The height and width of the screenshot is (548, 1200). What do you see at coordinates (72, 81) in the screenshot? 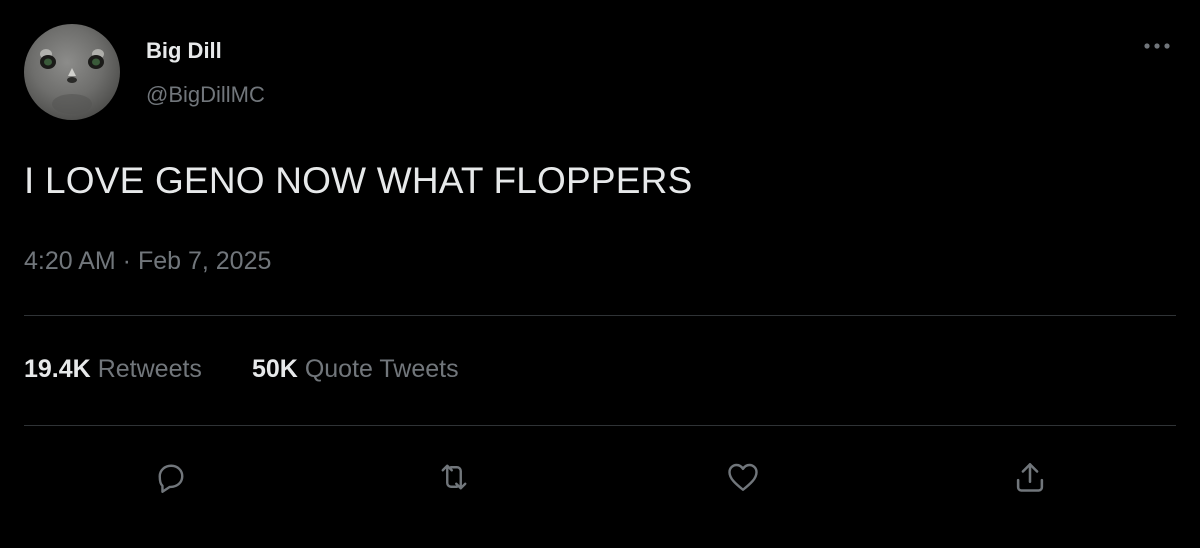
I see `avatar-image` at bounding box center [72, 81].